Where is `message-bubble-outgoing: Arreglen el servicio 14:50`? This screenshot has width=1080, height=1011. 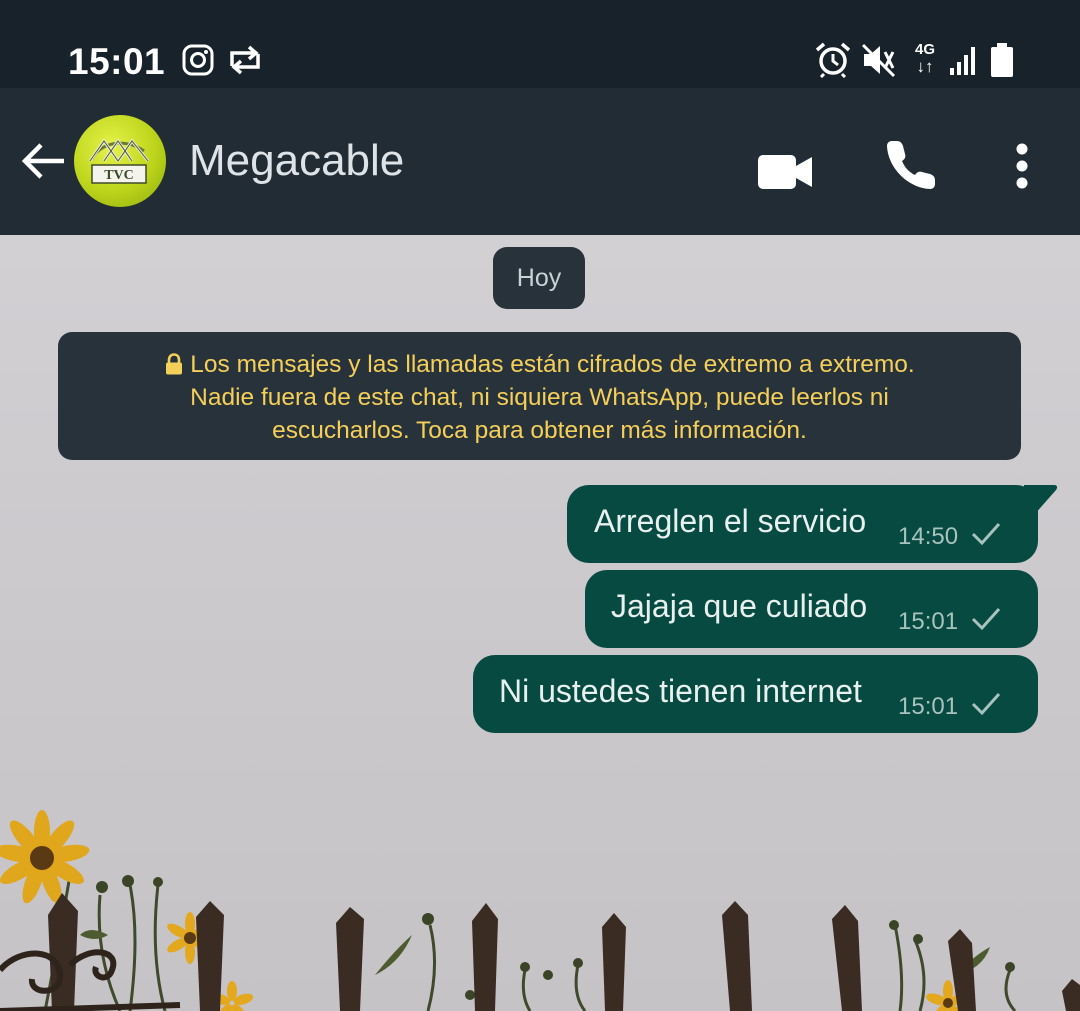
message-bubble-outgoing: Arreglen el servicio 14:50 is located at coordinates (802, 524).